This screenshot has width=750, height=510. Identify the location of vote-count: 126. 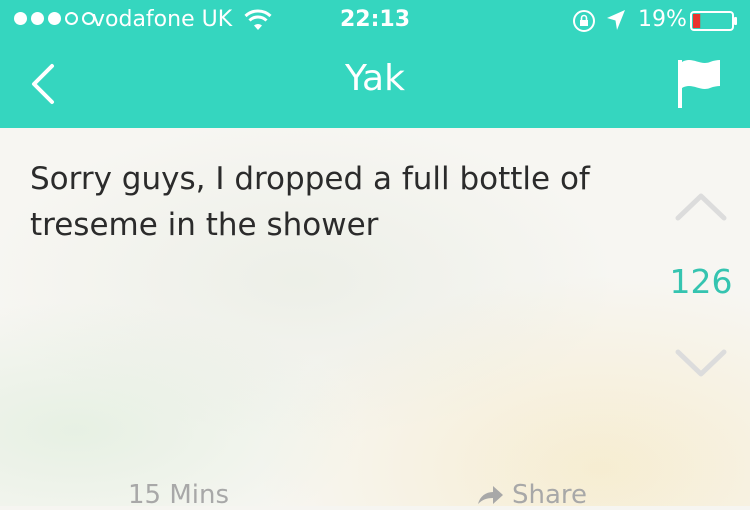
(701, 281).